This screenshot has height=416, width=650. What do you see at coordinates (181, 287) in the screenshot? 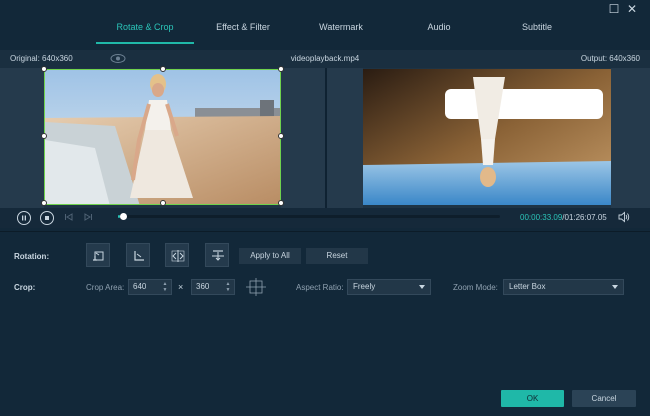
I see `times-sign: ×` at bounding box center [181, 287].